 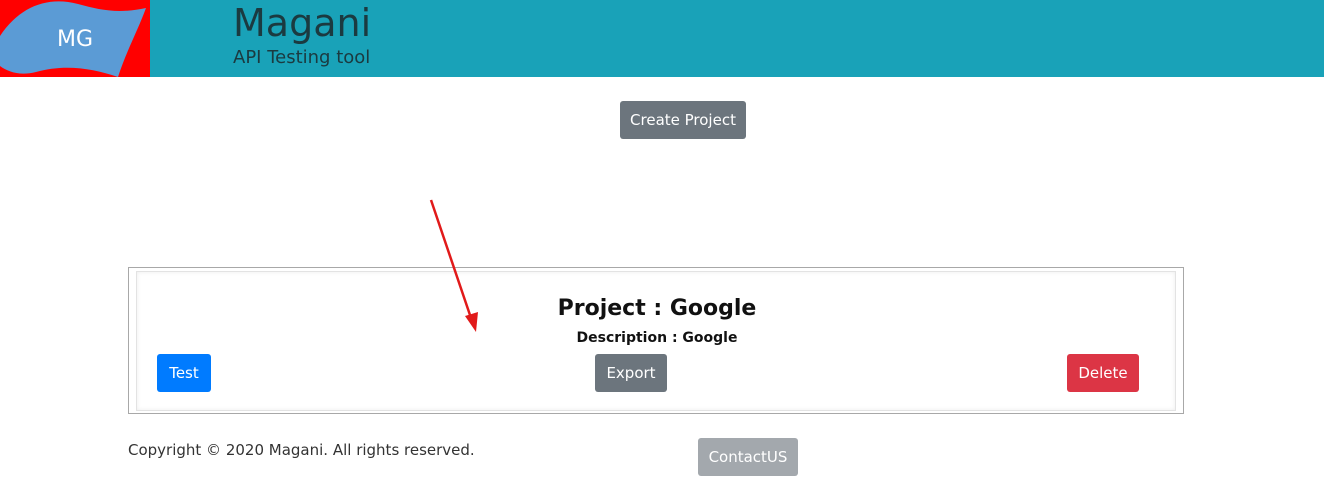 What do you see at coordinates (302, 23) in the screenshot?
I see `app-title: Magani` at bounding box center [302, 23].